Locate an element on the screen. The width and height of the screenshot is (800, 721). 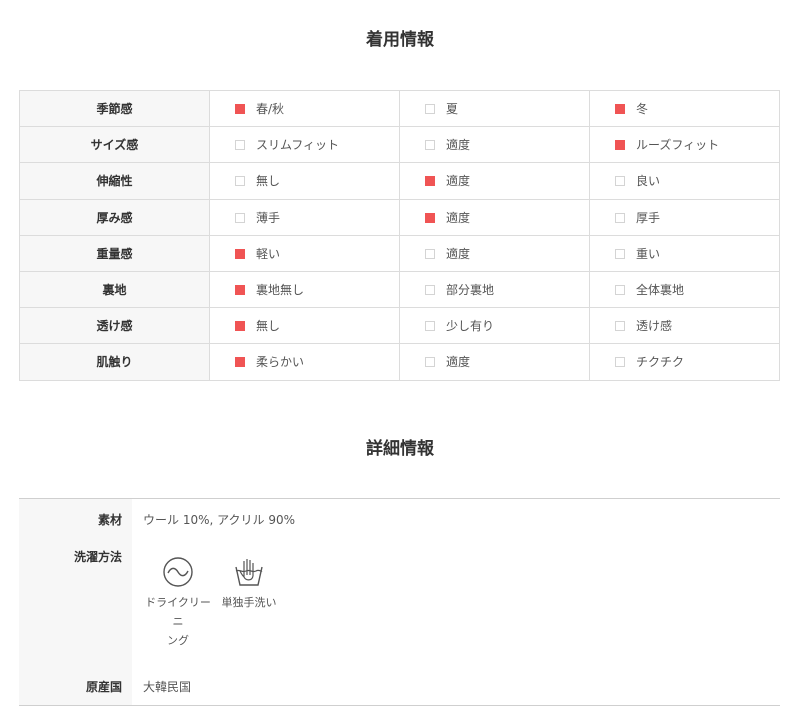
wear-option: 部分裏地 is located at coordinates (494, 289).